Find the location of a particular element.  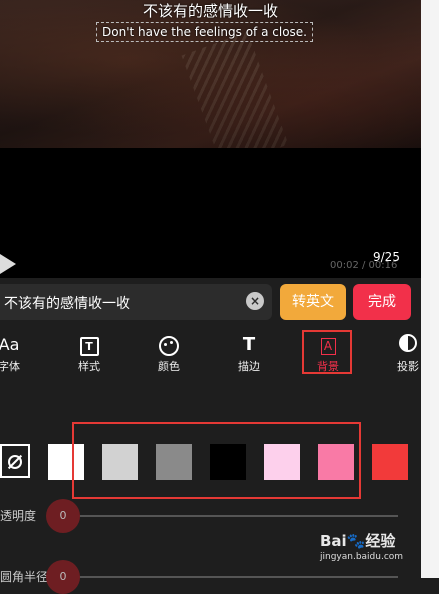

page-edge is located at coordinates (430, 289).